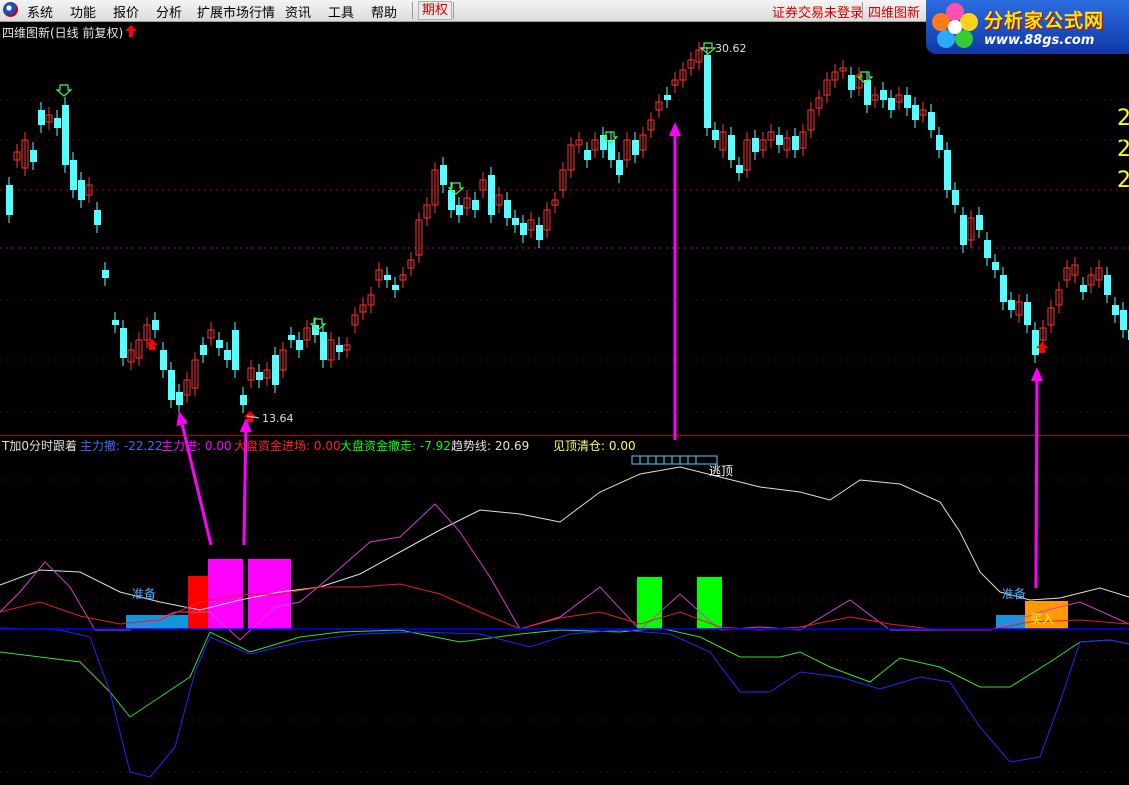  What do you see at coordinates (731, 48) in the screenshot?
I see `high-price-label: 30.62` at bounding box center [731, 48].